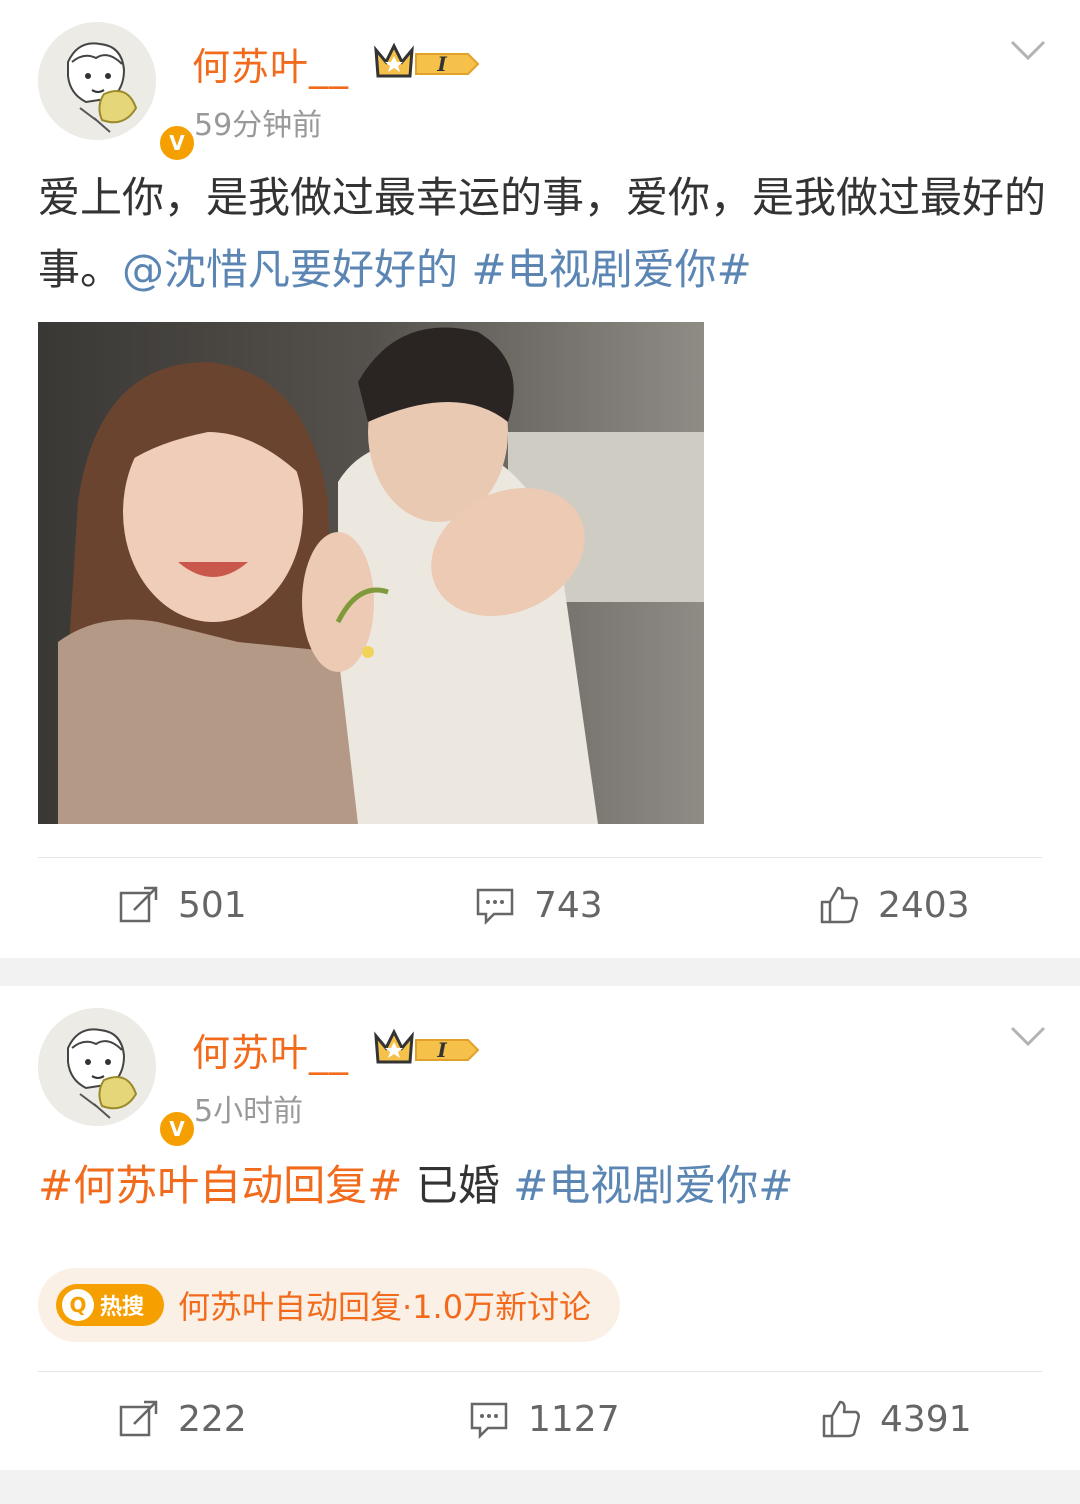  I want to click on topic-link-auto-reply: #何苏叶自动回复#, so click(220, 1185).